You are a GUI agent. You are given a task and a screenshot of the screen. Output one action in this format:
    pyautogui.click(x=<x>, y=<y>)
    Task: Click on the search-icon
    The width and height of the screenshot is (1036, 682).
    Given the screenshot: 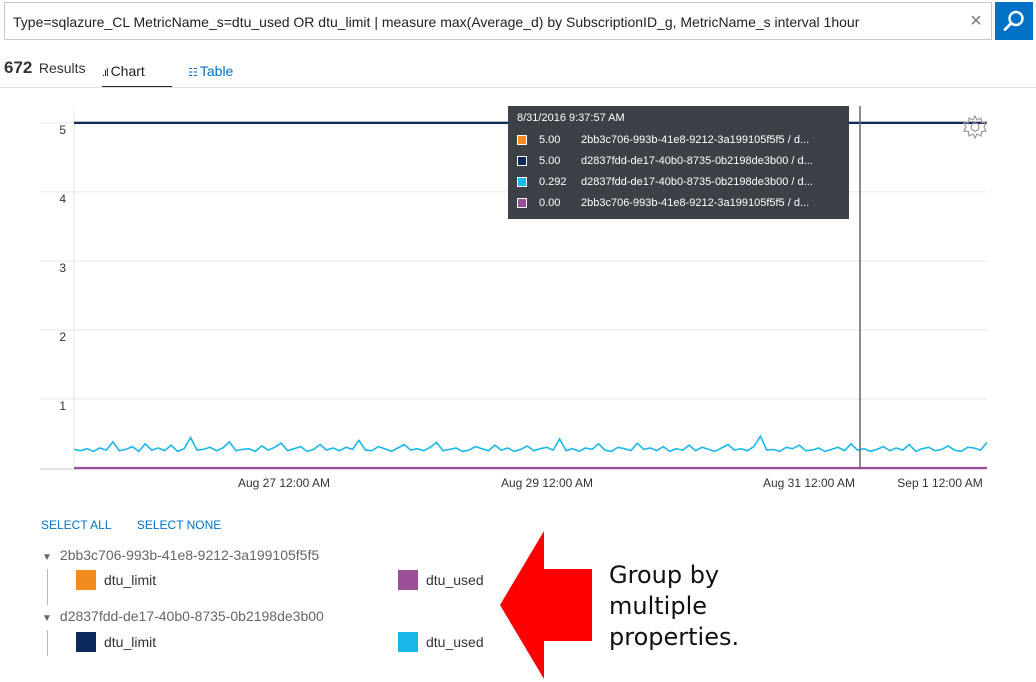 What is the action you would take?
    pyautogui.click(x=1013, y=20)
    